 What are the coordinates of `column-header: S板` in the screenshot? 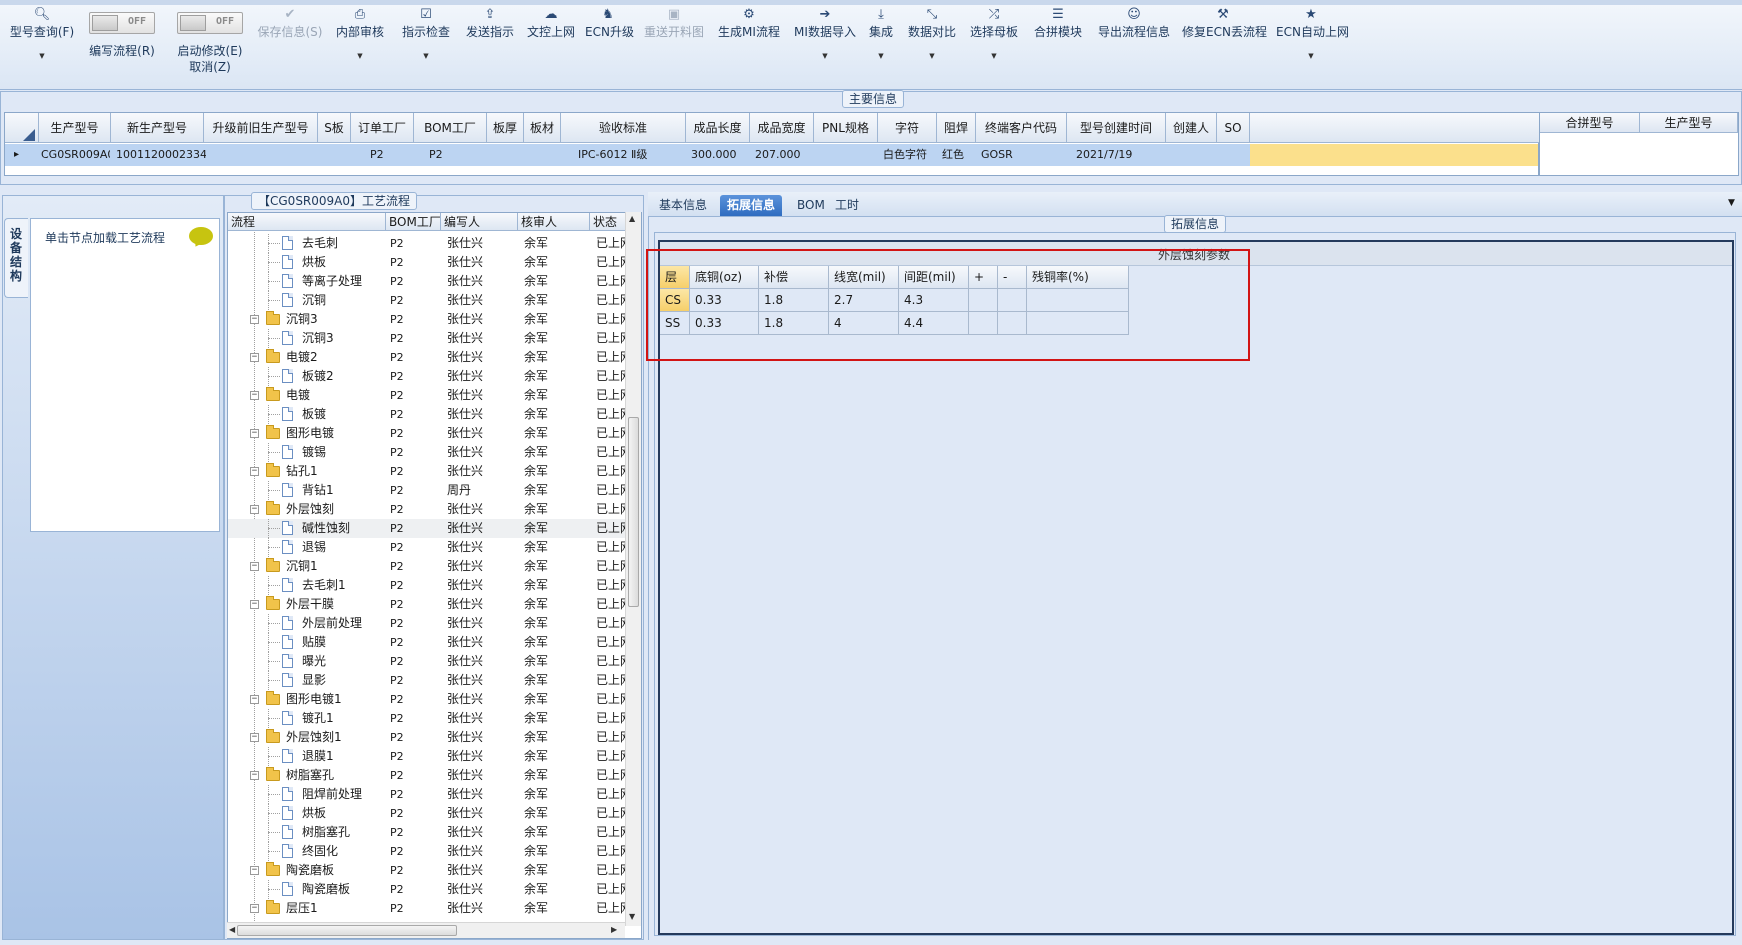 It's located at (334, 128).